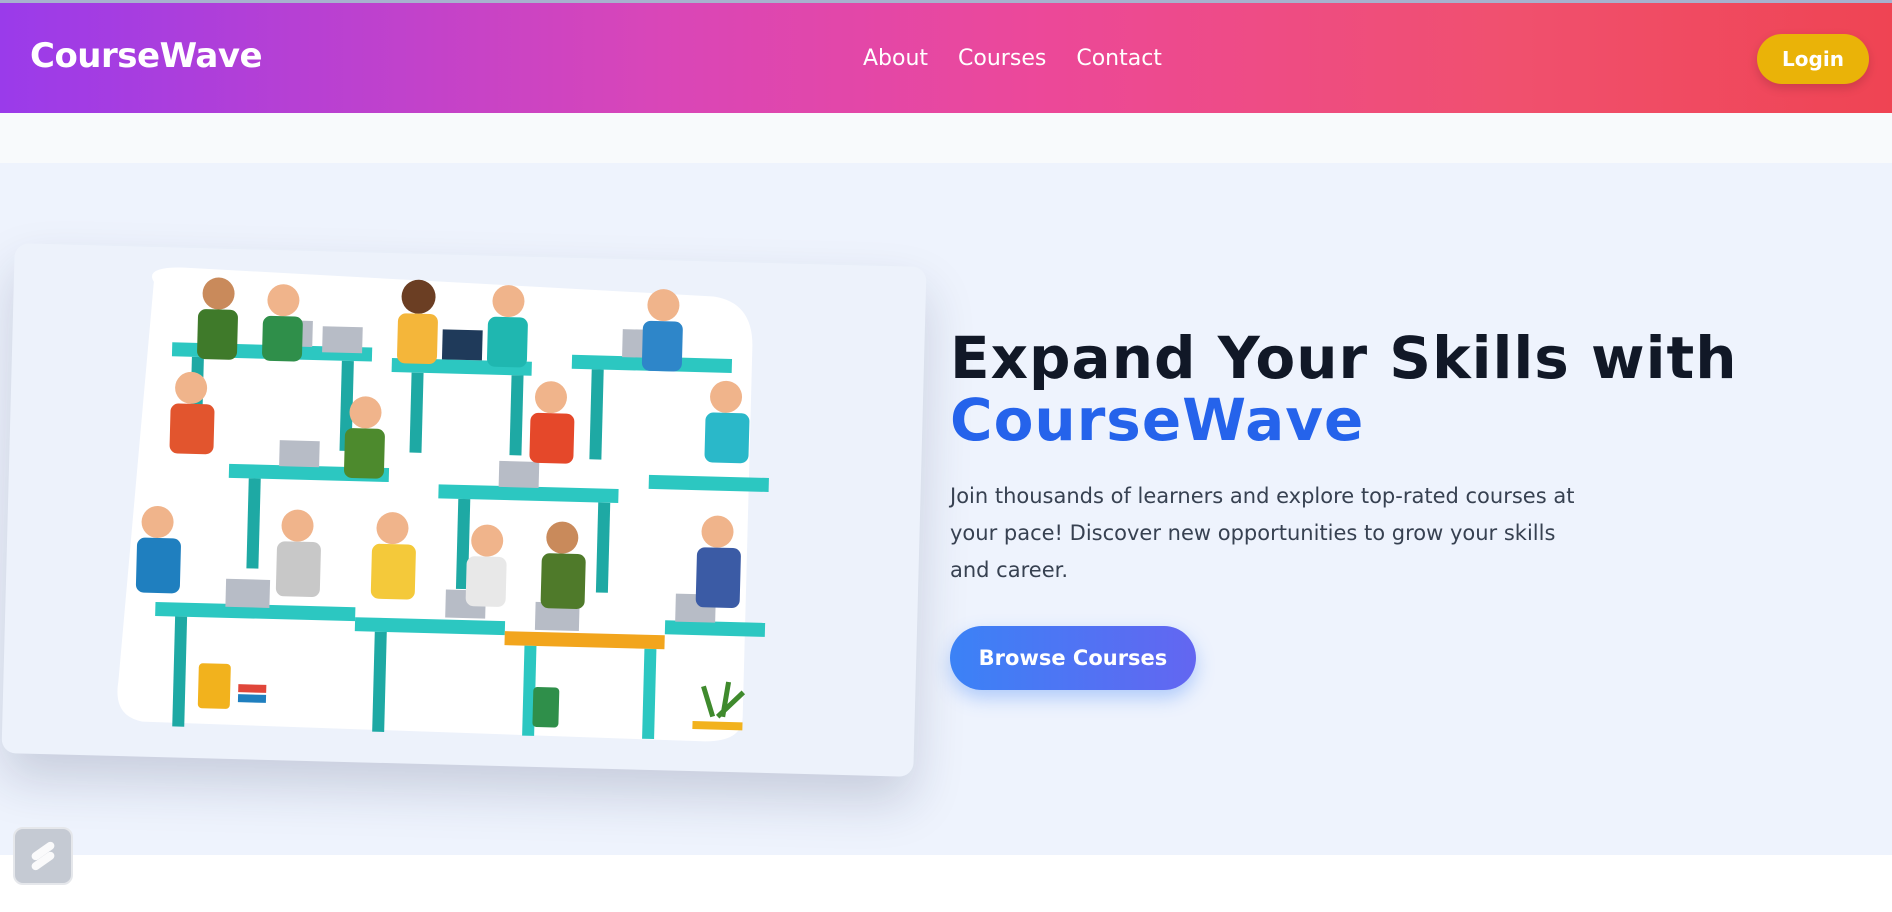 This screenshot has width=1892, height=912. I want to click on nav-link-contact: Contact, so click(1119, 58).